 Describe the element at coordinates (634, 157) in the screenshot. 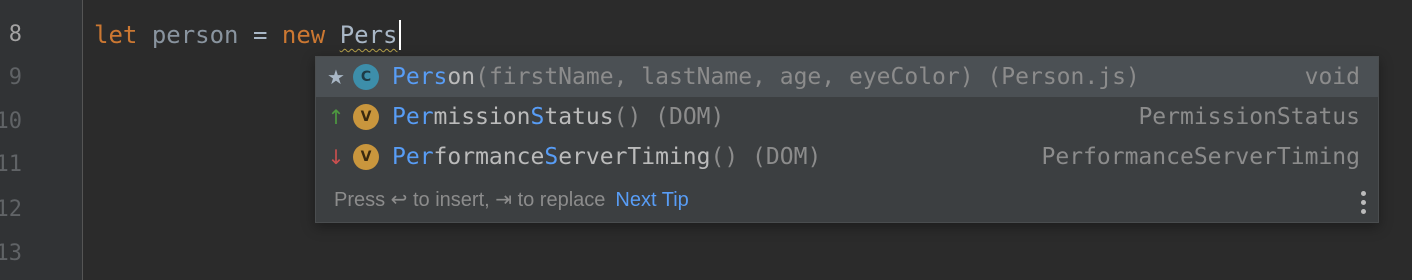

I see `label-text: erverTiming` at that location.